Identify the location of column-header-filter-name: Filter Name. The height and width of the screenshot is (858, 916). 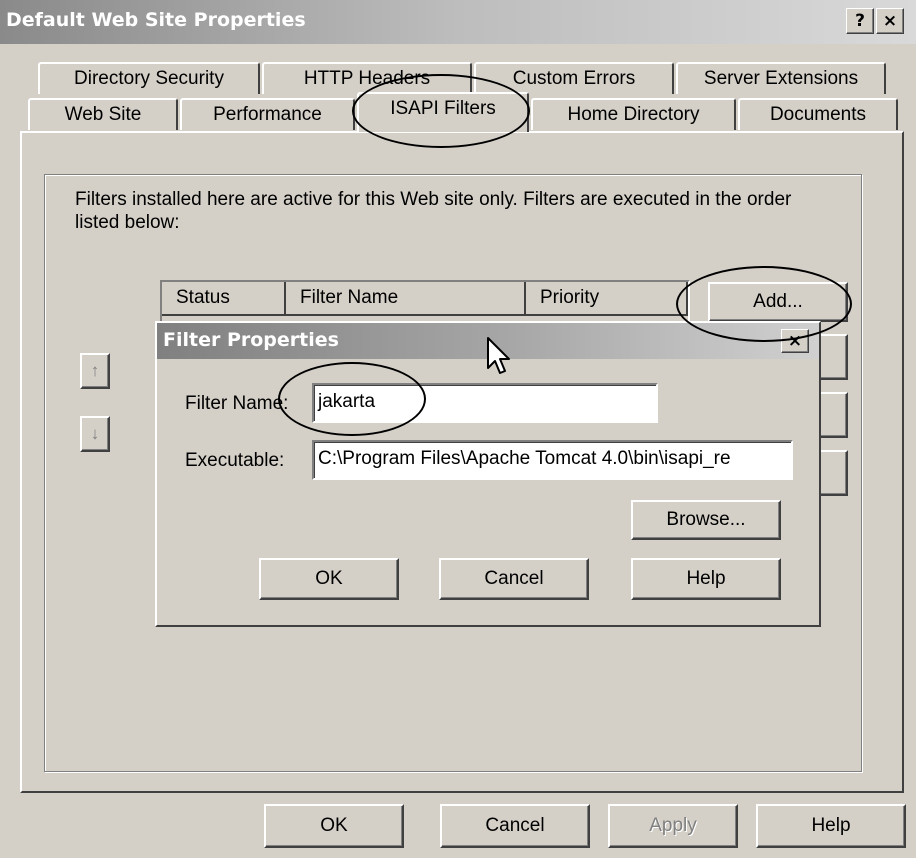
(406, 299).